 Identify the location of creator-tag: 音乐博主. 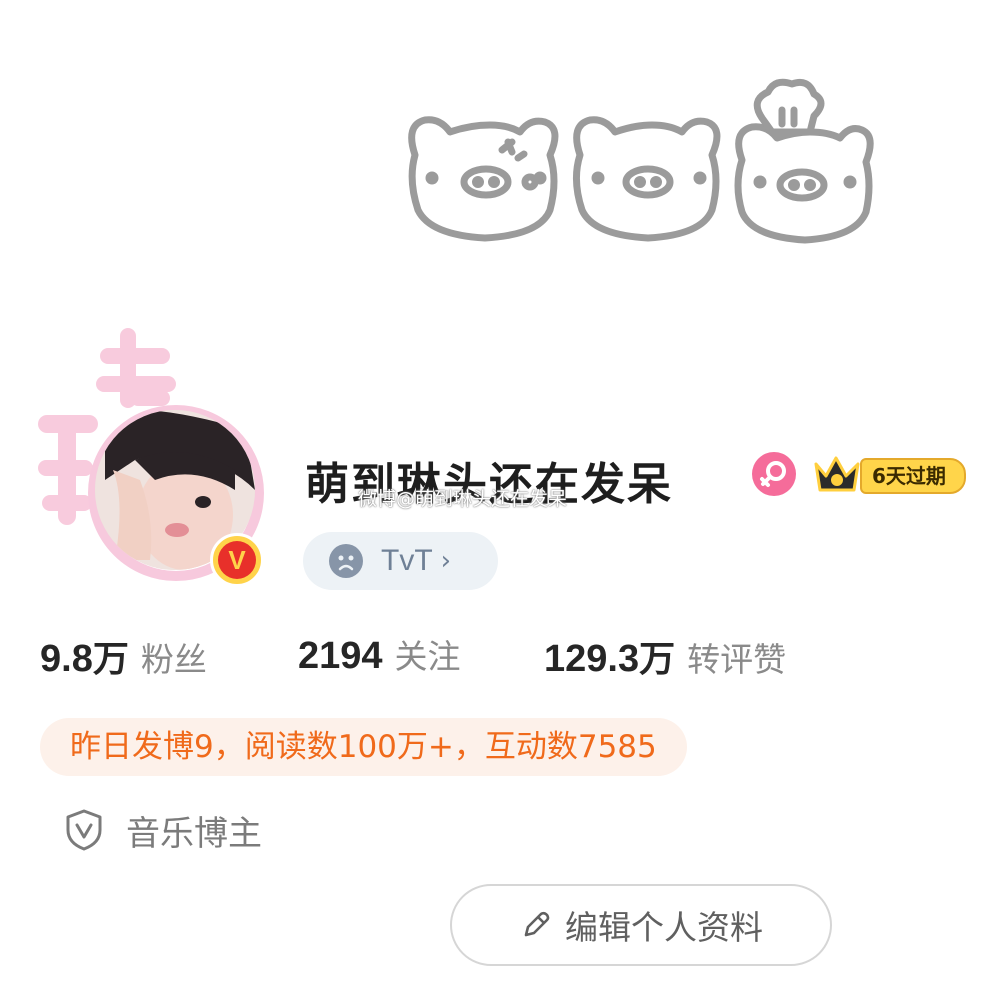
(163, 830).